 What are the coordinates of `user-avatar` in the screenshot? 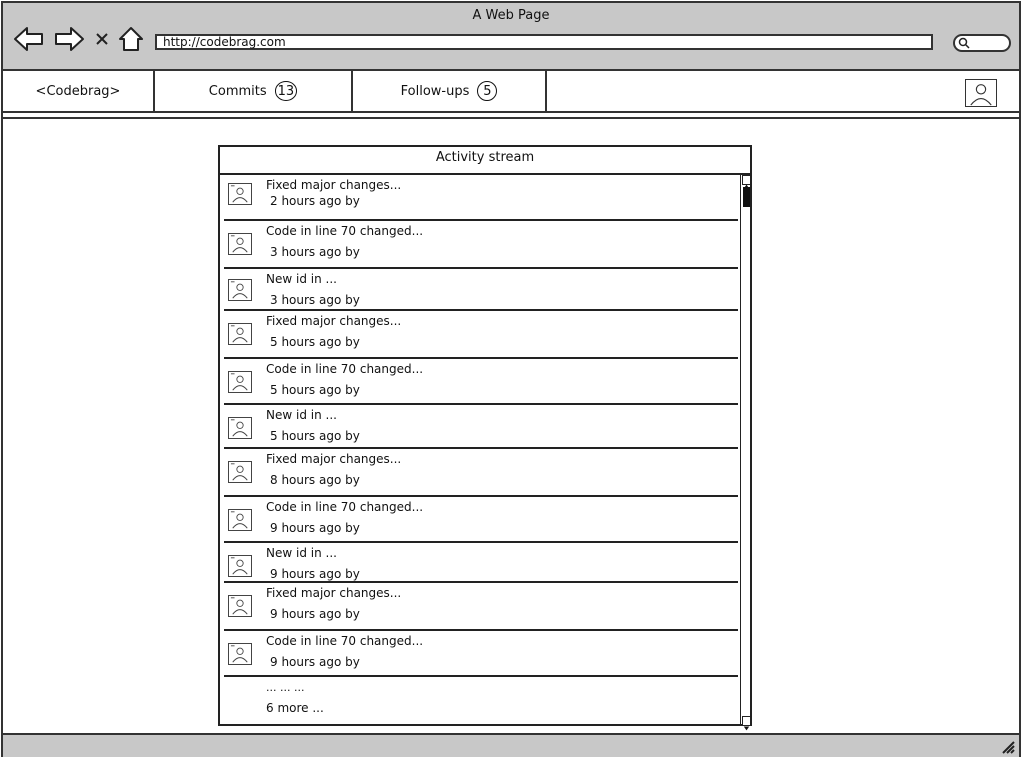 It's located at (981, 93).